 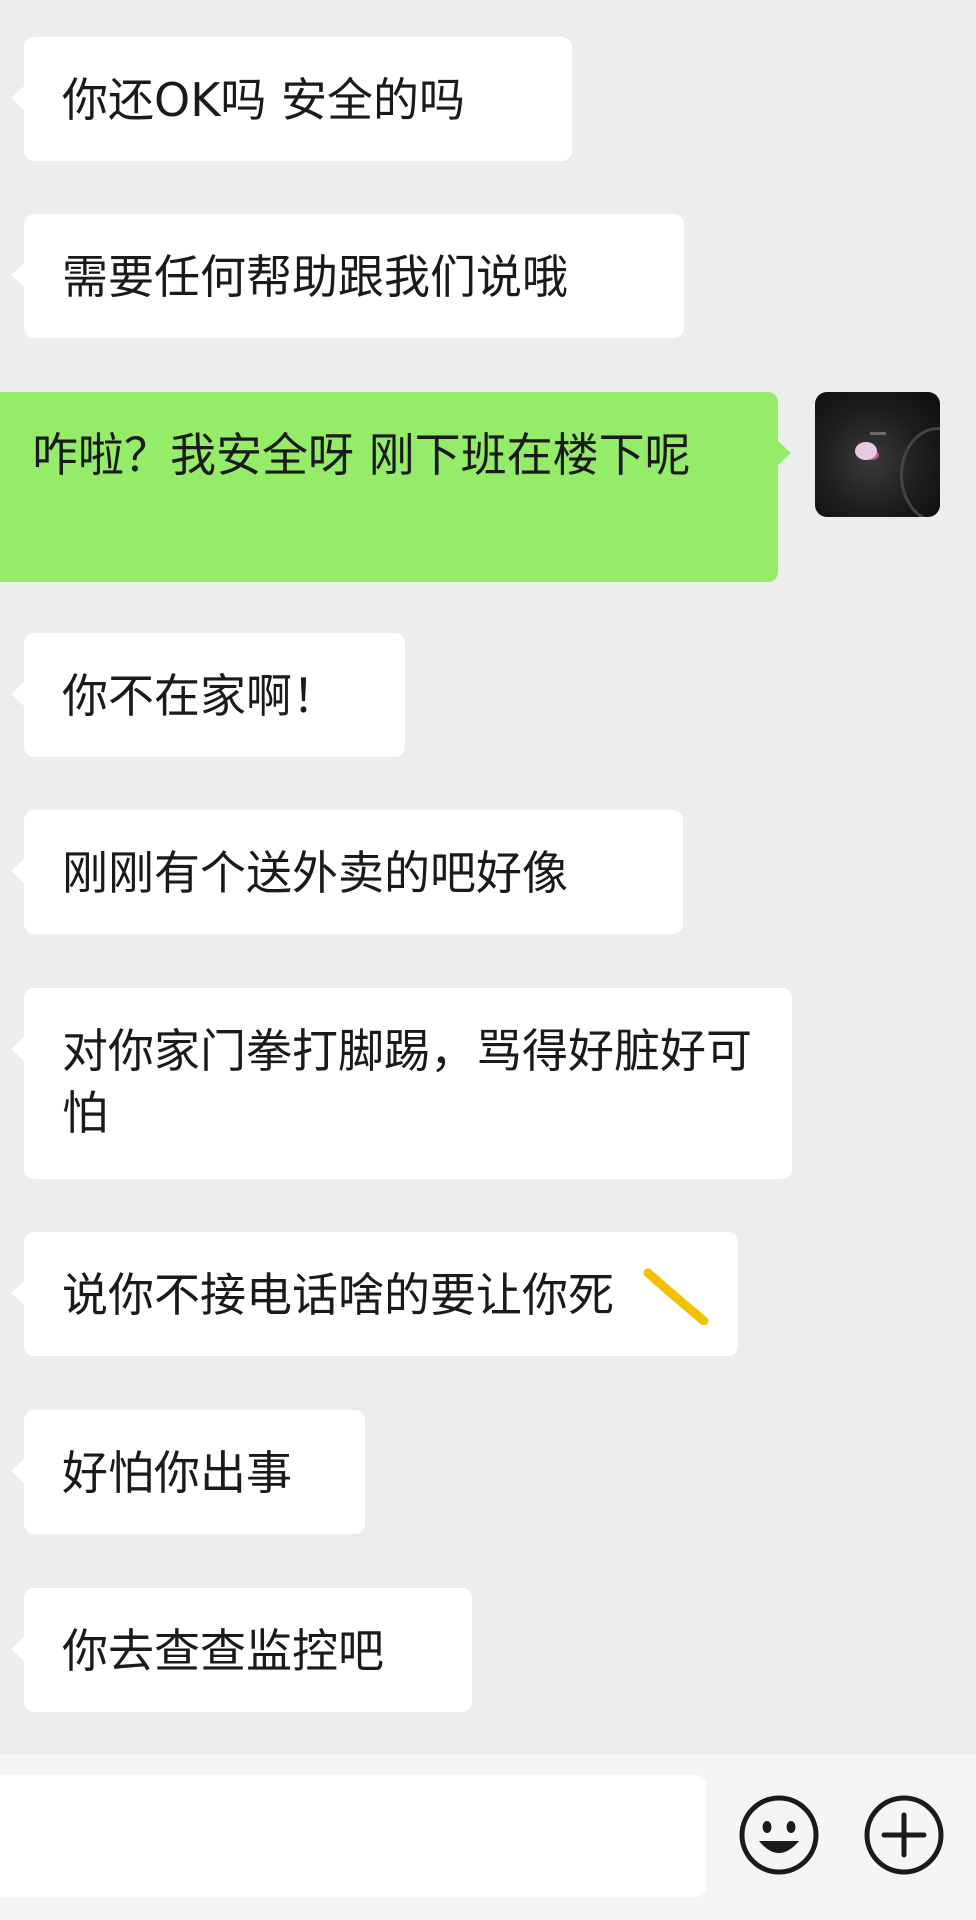 I want to click on smiley-face-icon, so click(x=779, y=1835).